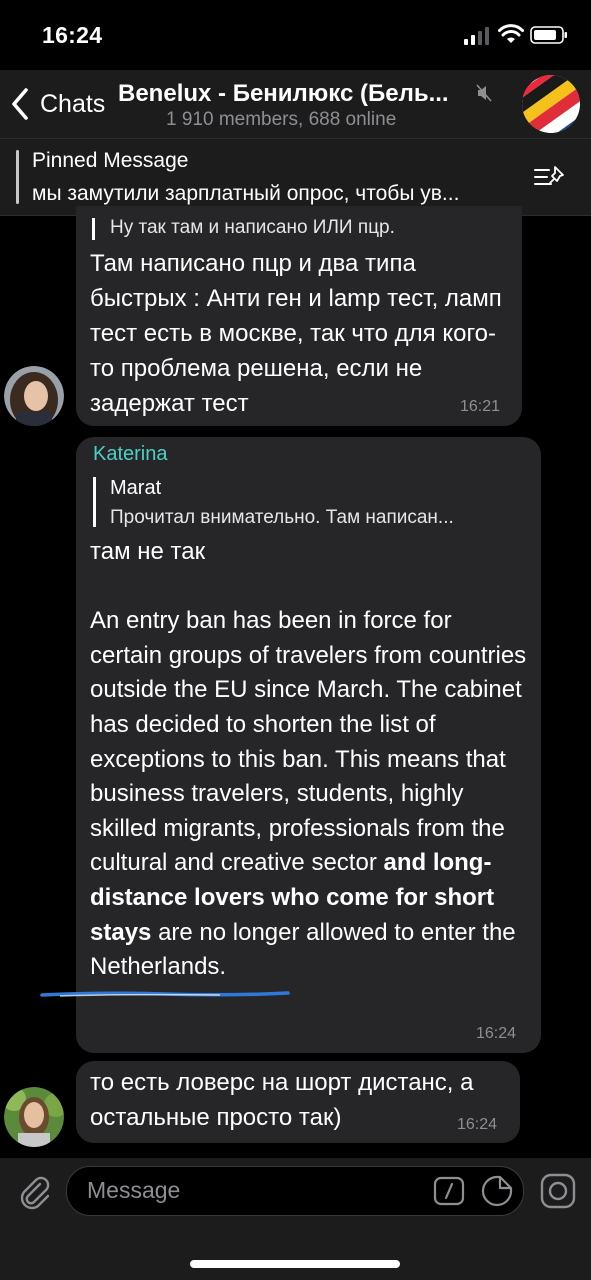  Describe the element at coordinates (550, 178) in the screenshot. I see `pinned-list-icon` at that location.